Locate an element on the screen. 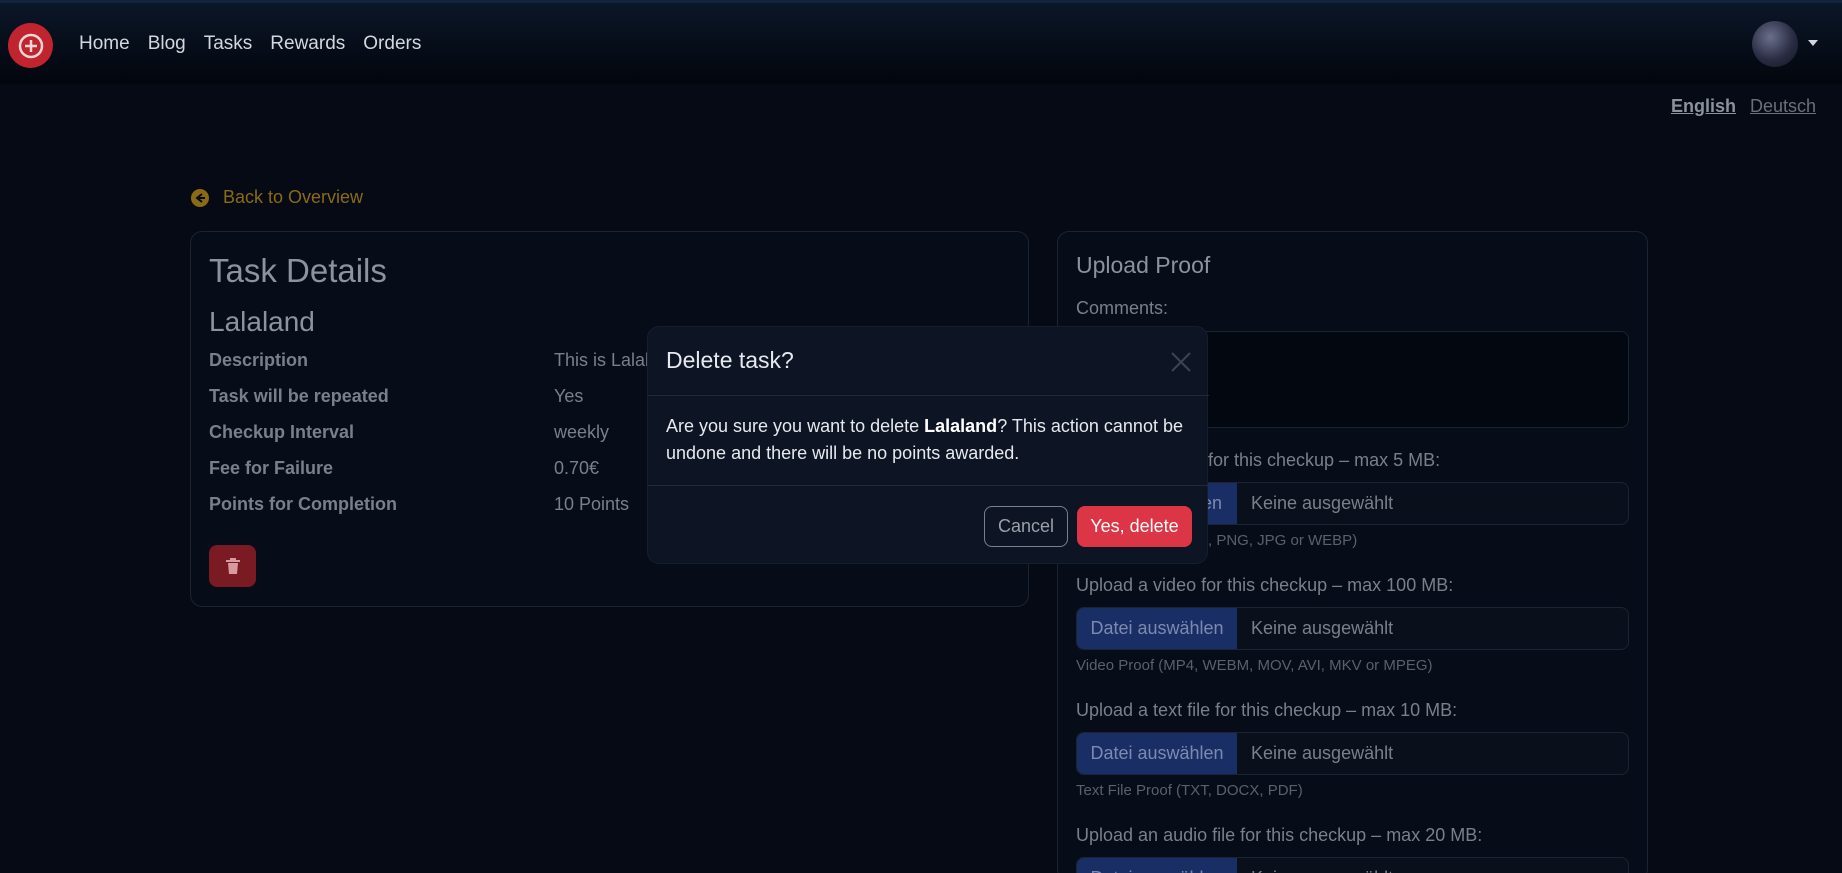 The width and height of the screenshot is (1842, 873). navbar: Home Blog Tasks Rewards Orders is located at coordinates (921, 42).